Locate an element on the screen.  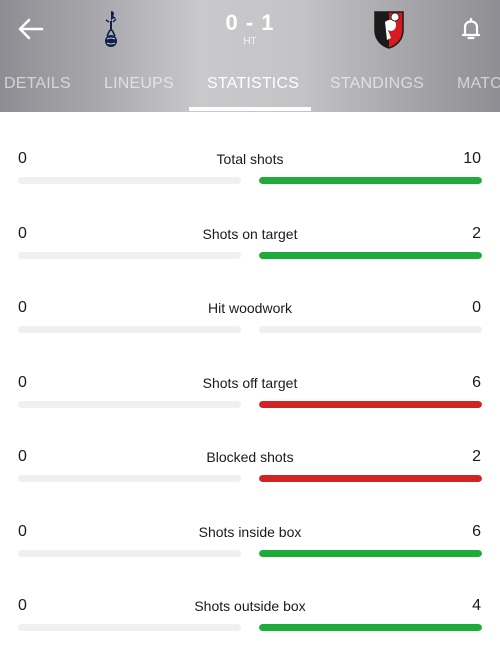
stat-row-shots-off-target: 0 Shots off target 6 is located at coordinates (250, 373).